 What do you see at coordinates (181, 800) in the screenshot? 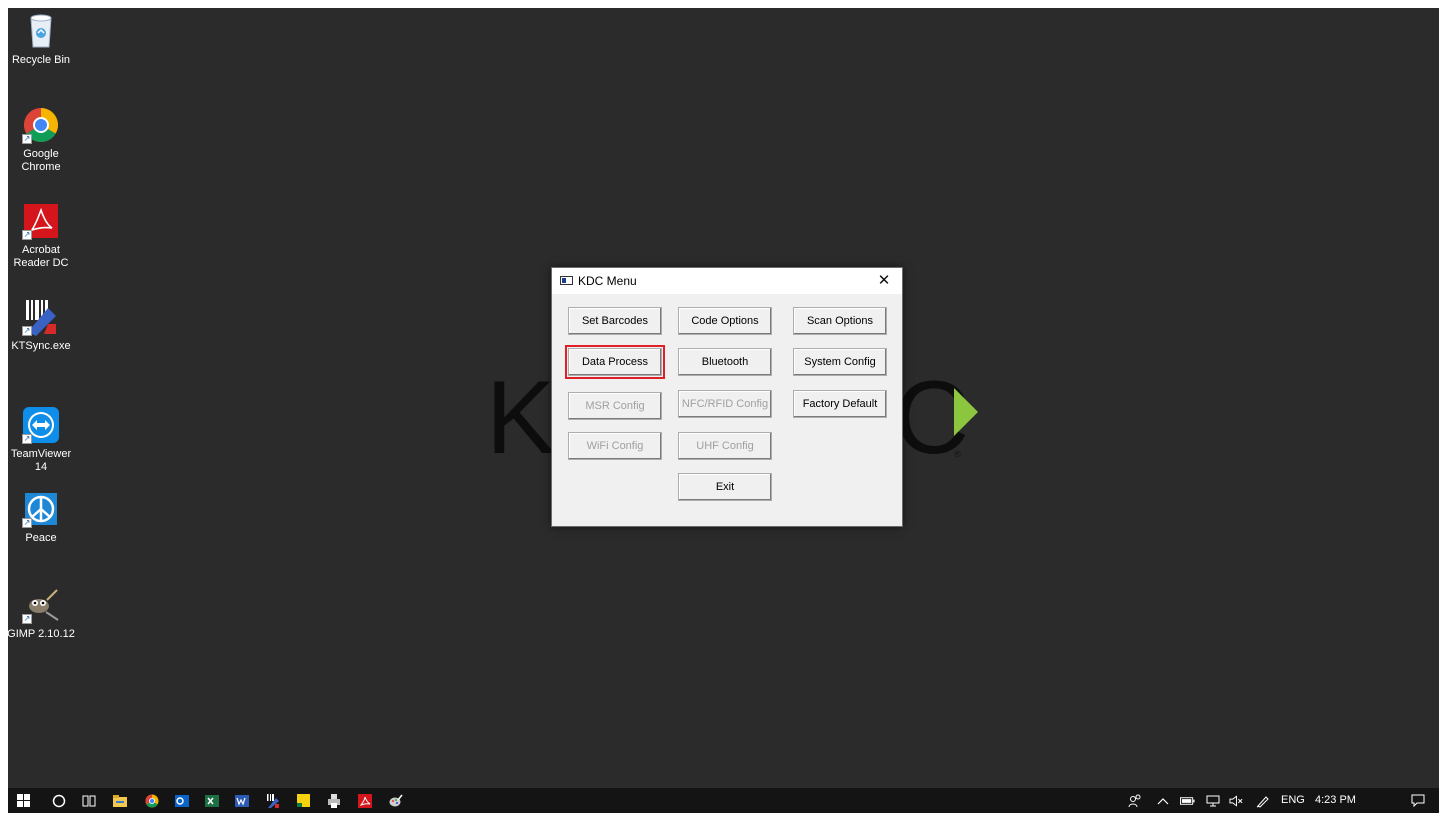
I see `outlook-icon` at bounding box center [181, 800].